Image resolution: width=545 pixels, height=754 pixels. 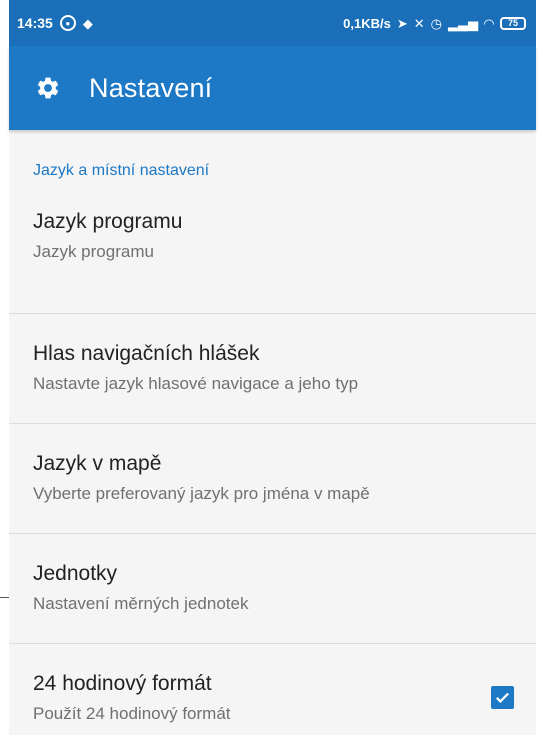 What do you see at coordinates (35, 23) in the screenshot?
I see `status-time: 14:35` at bounding box center [35, 23].